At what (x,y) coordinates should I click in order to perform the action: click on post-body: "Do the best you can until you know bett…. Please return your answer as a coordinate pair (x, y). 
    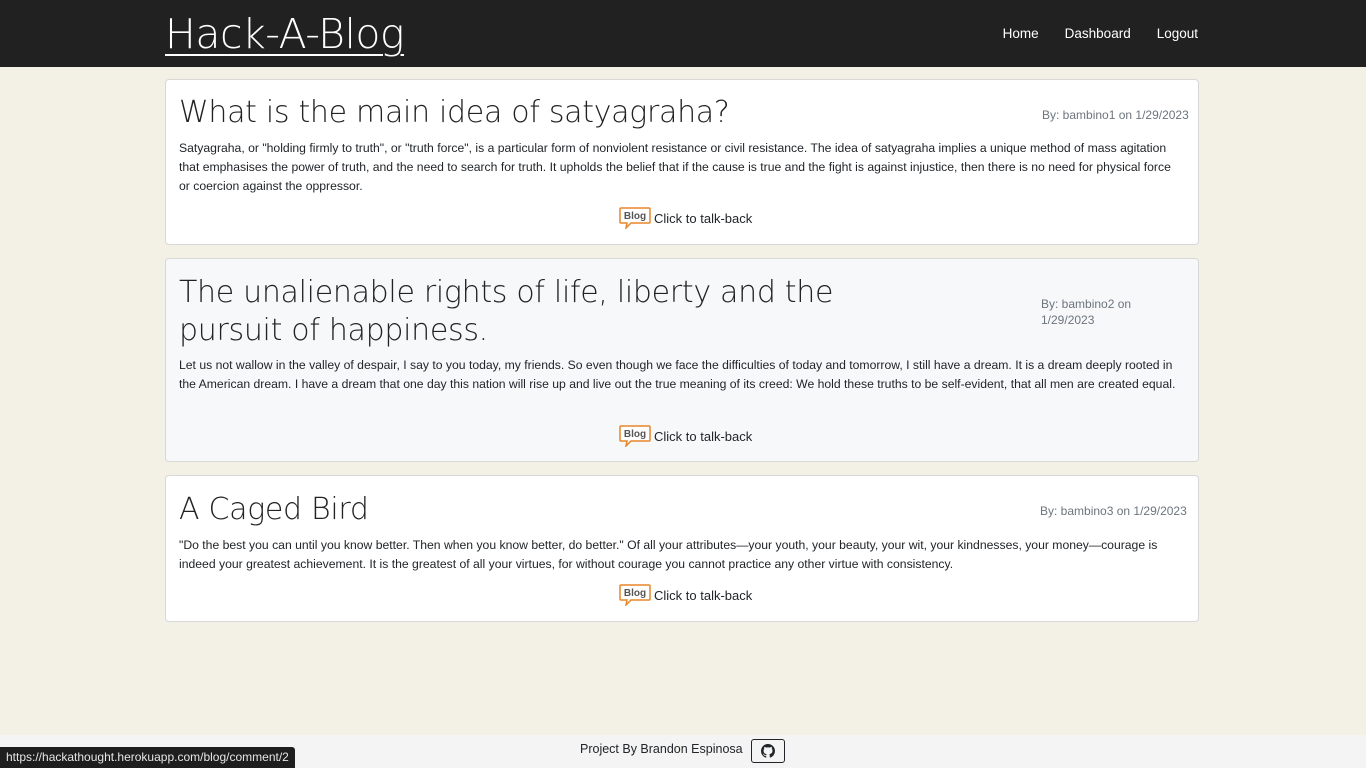
    Looking at the image, I should click on (668, 554).